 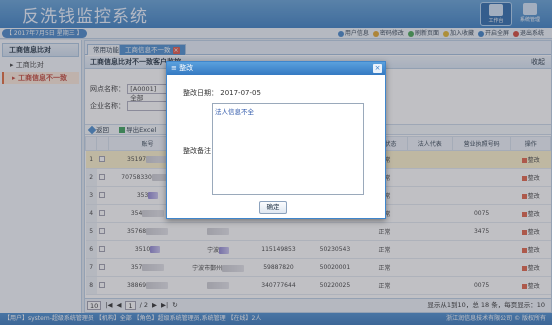 I want to click on rectify-date-label: 整改日期：, so click(x=200, y=93).